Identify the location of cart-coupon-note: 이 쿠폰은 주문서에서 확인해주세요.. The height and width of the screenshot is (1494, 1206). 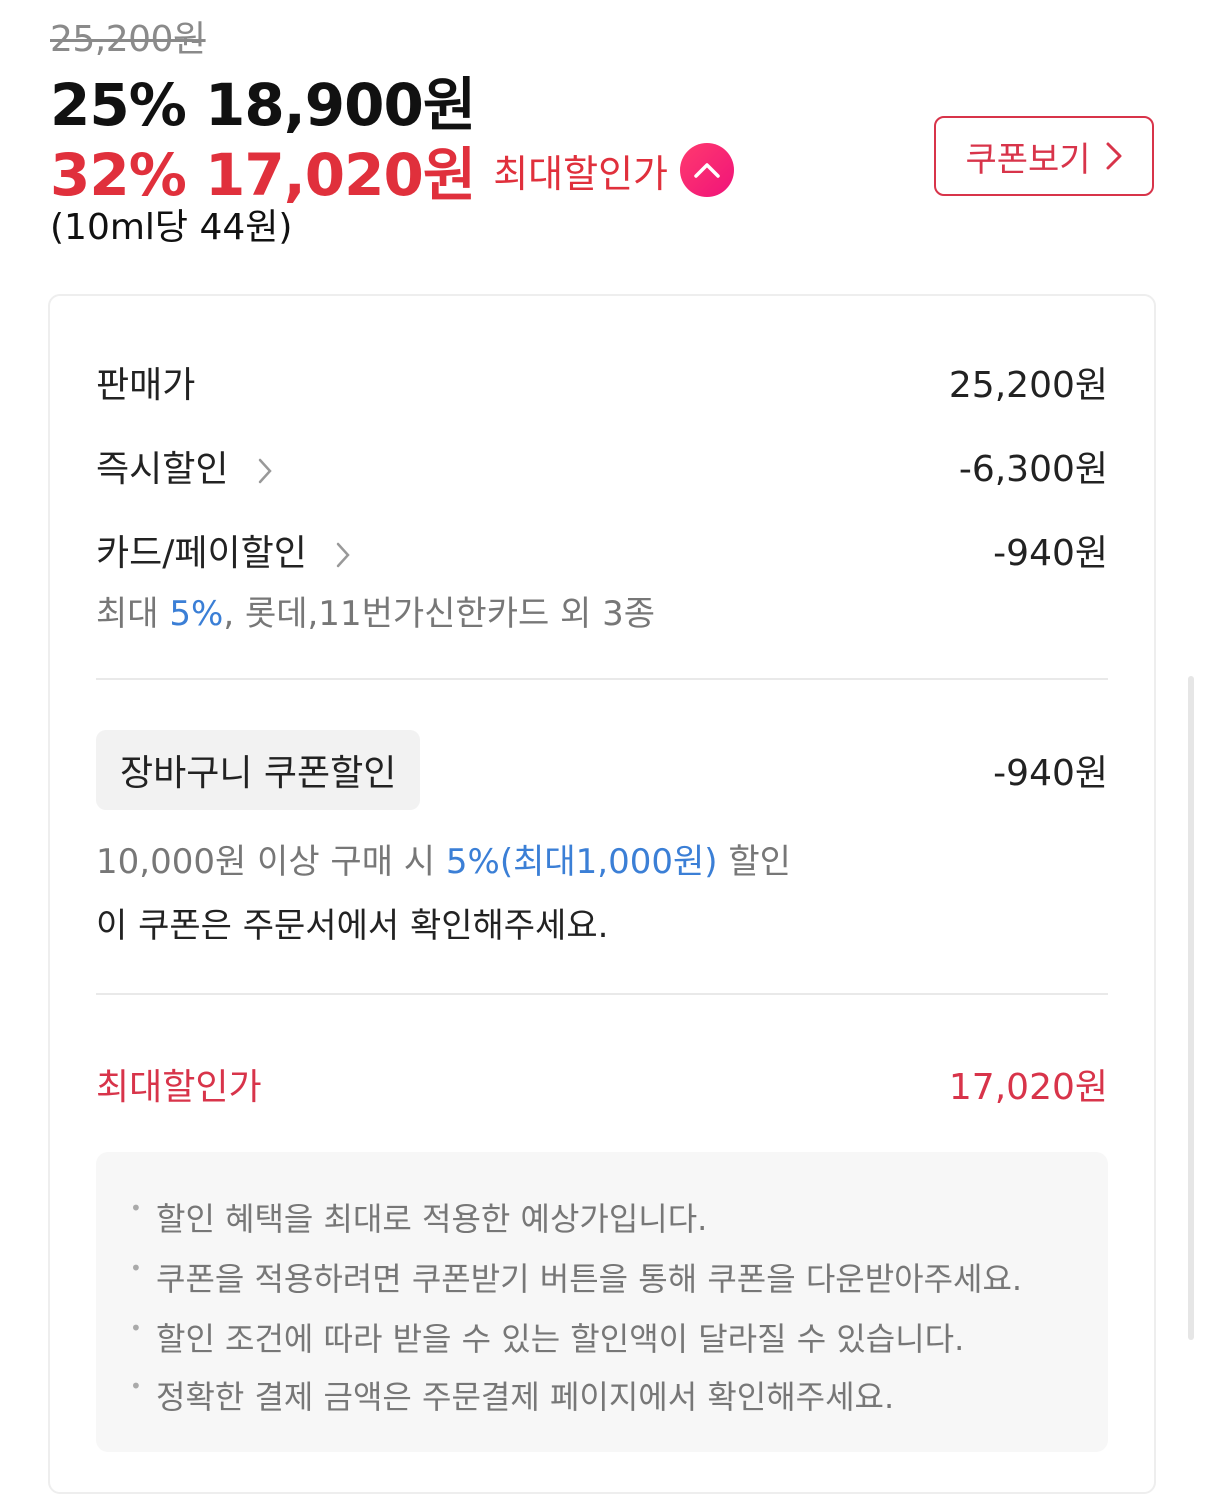
(352, 926).